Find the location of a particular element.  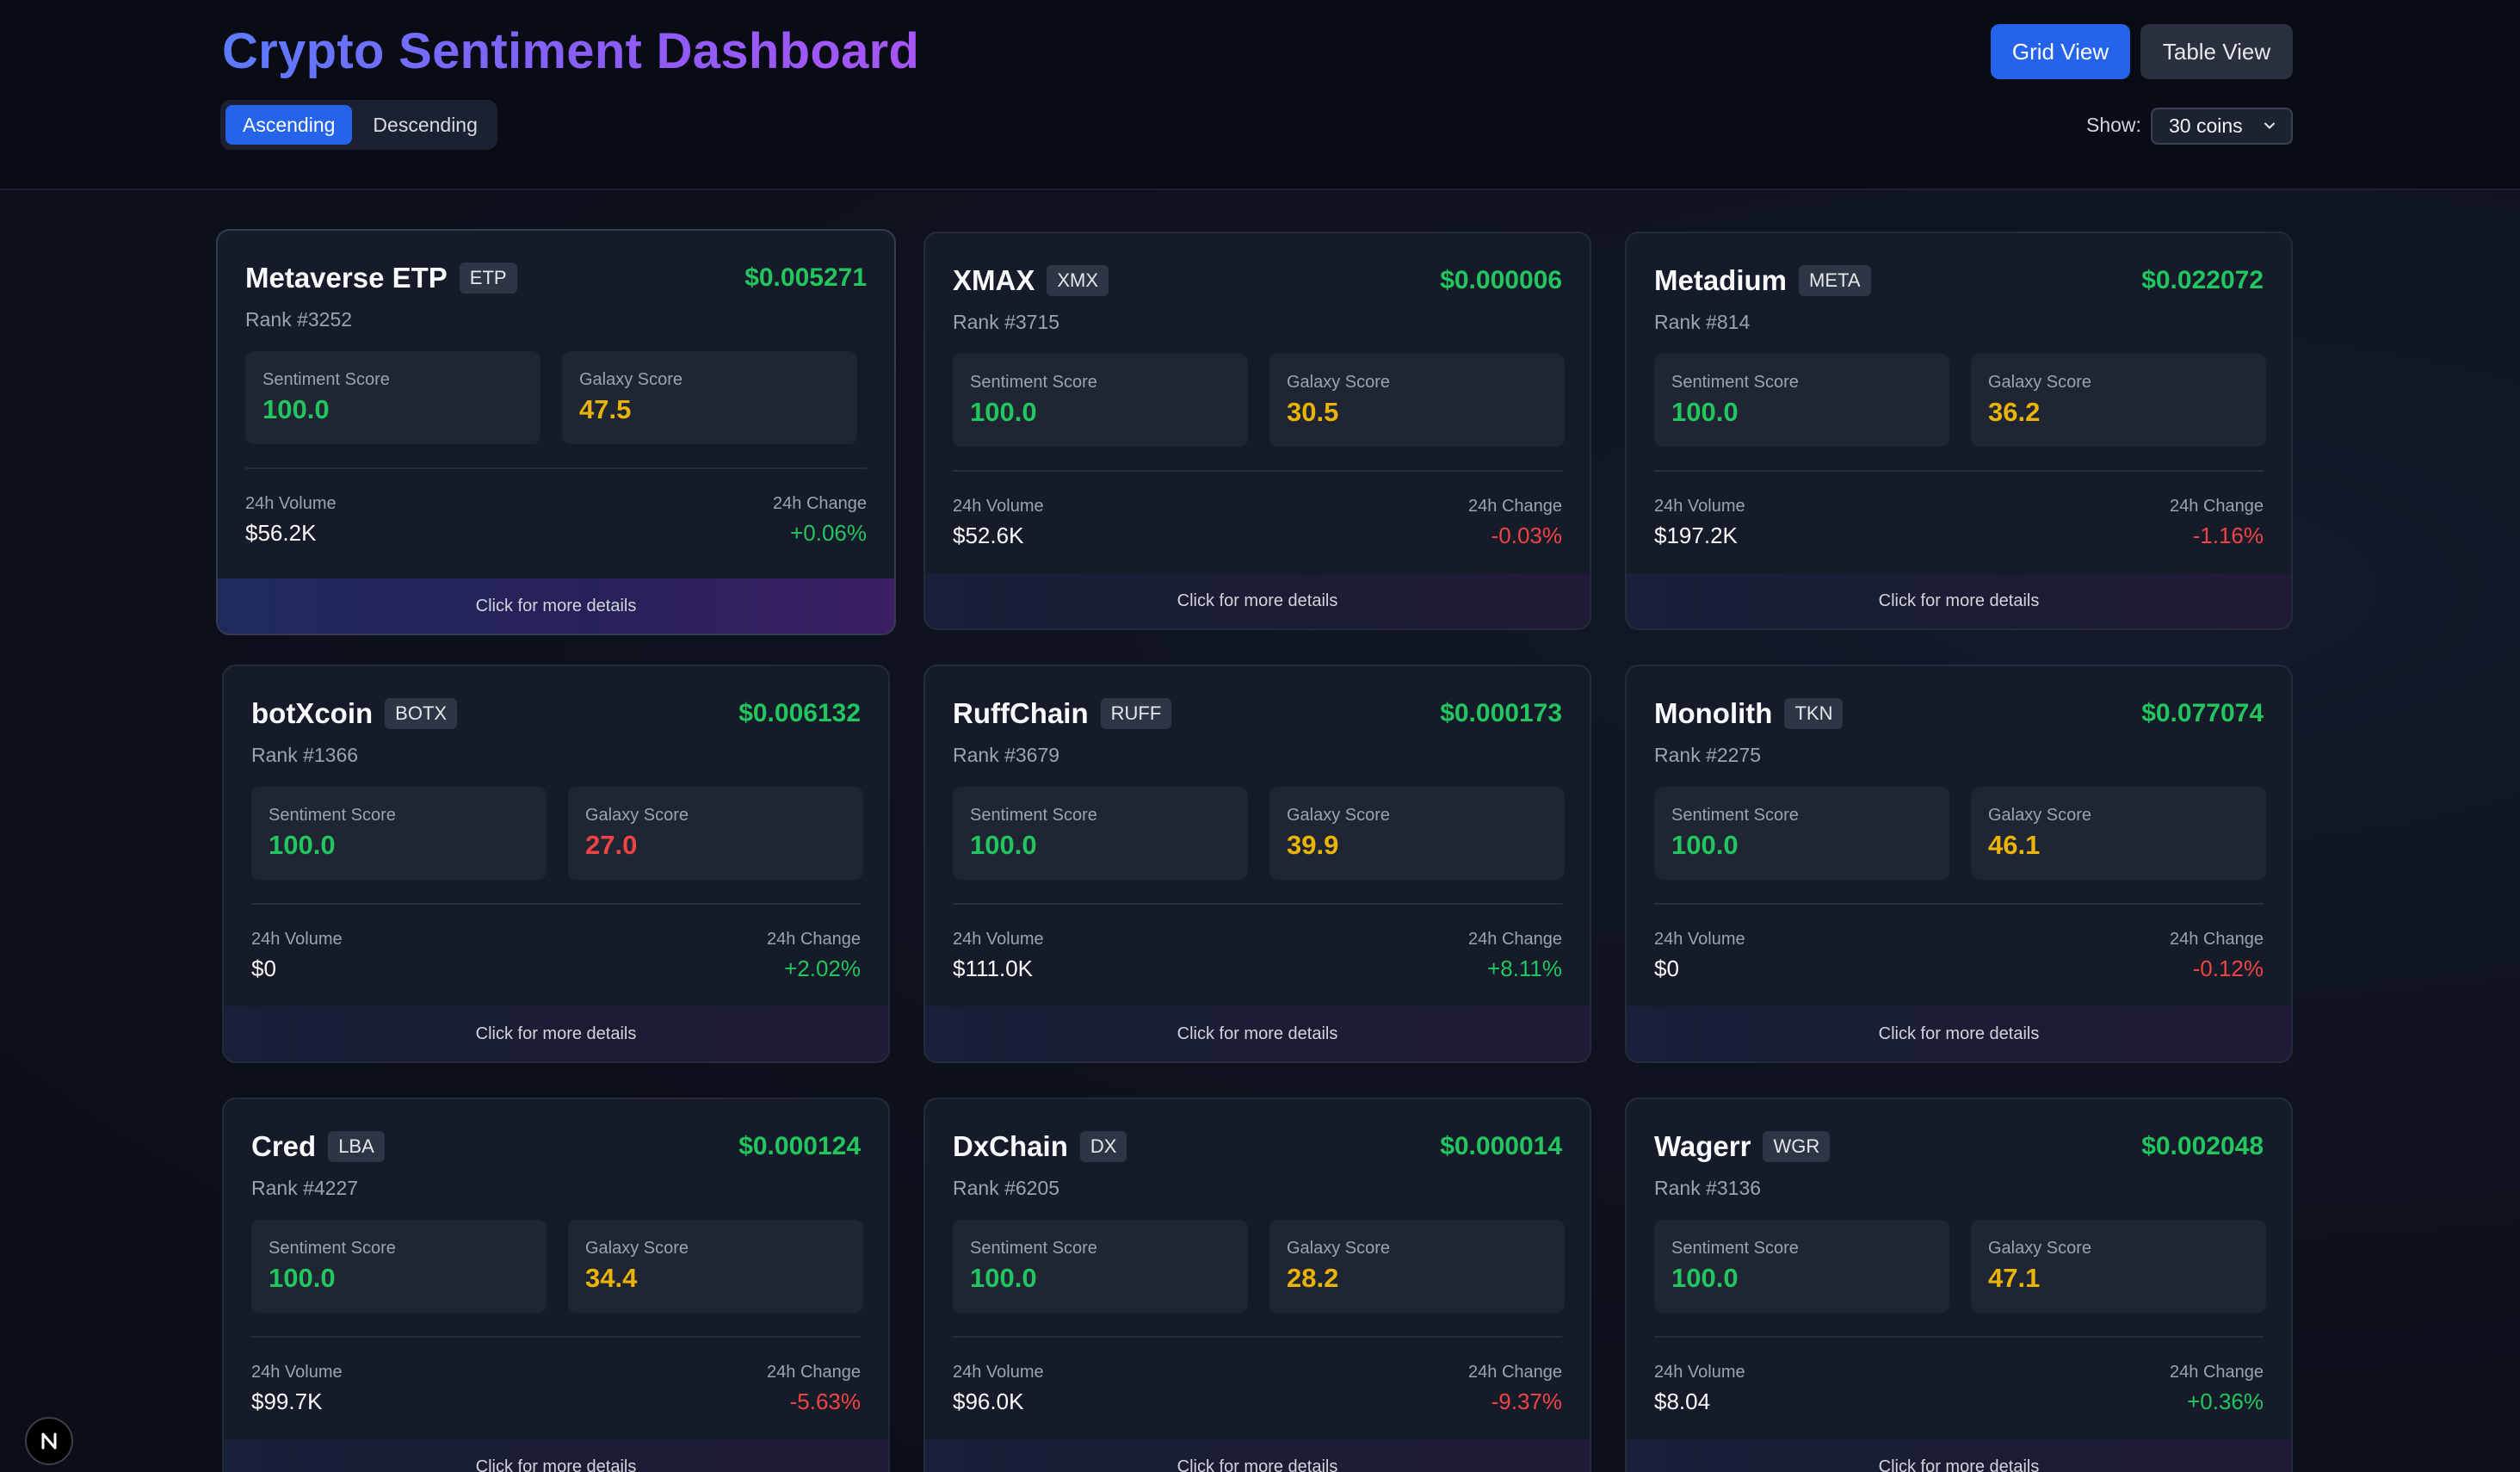

coin-name: Metadium is located at coordinates (1721, 280).